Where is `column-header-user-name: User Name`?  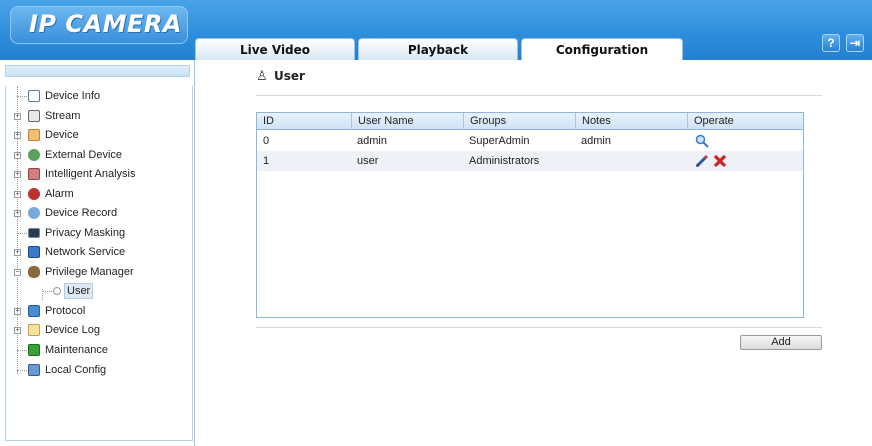 column-header-user-name: User Name is located at coordinates (407, 121).